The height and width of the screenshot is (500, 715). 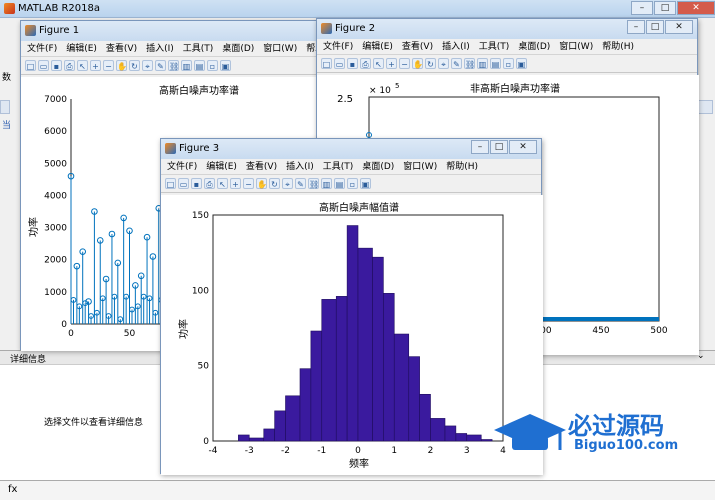 What do you see at coordinates (71, 334) in the screenshot?
I see `figure1-xtick-label: 0` at bounding box center [71, 334].